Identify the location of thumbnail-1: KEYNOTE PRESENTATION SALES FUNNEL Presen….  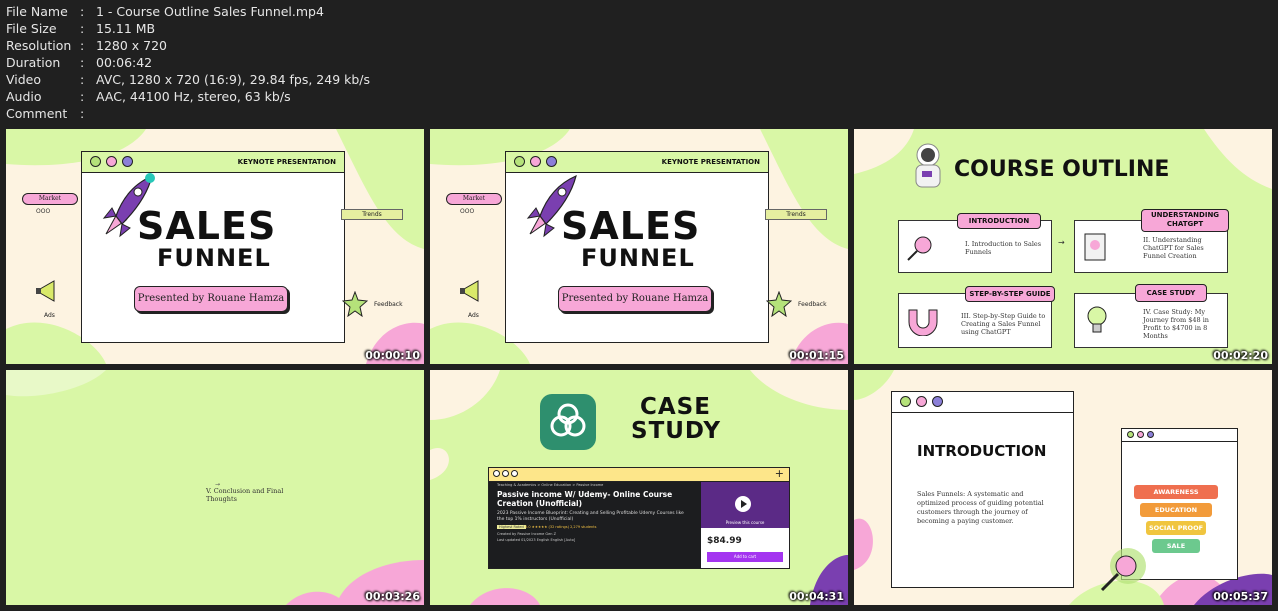
(215, 246).